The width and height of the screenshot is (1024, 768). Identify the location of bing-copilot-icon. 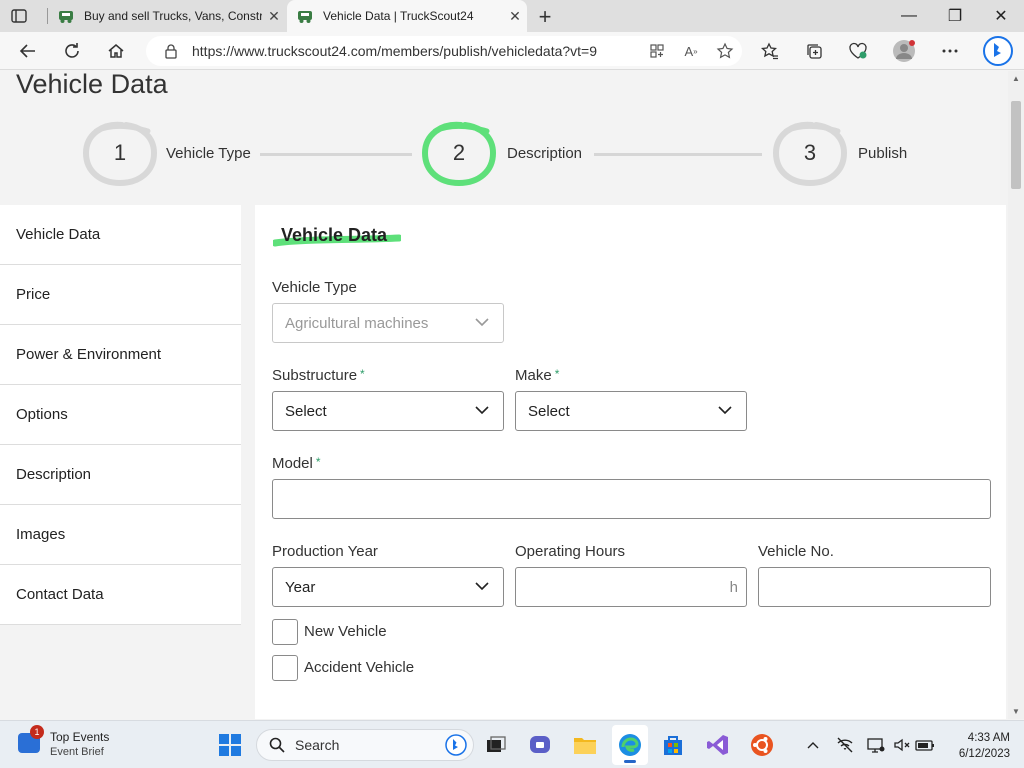
(998, 51).